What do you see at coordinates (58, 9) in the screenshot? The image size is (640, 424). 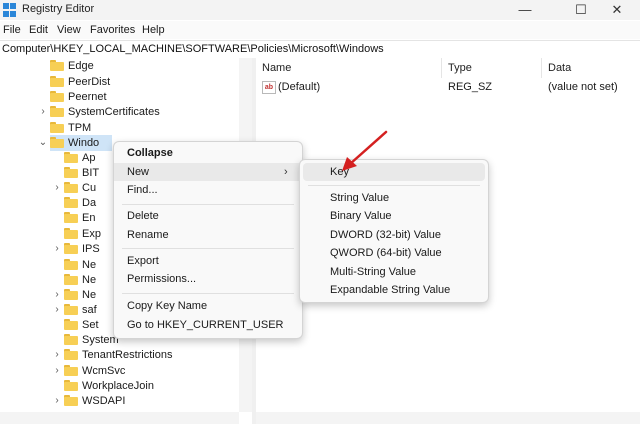 I see `window-title: Registry Editor` at bounding box center [58, 9].